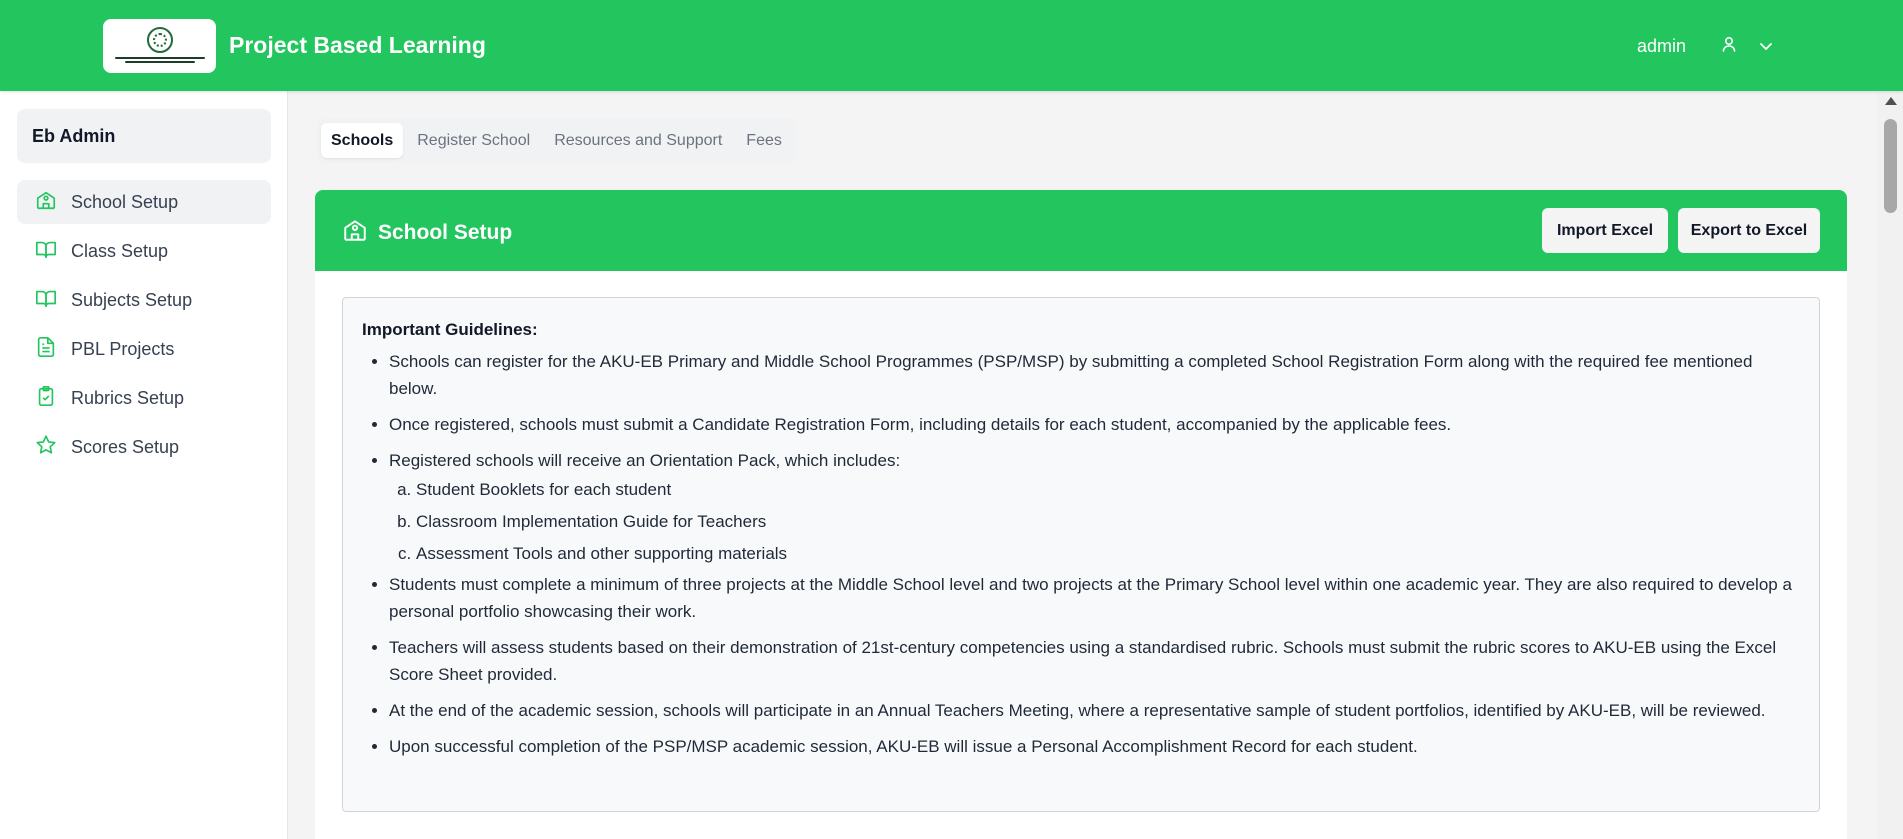  Describe the element at coordinates (120, 250) in the screenshot. I see `sidebar-item-label: Class Setup` at that location.